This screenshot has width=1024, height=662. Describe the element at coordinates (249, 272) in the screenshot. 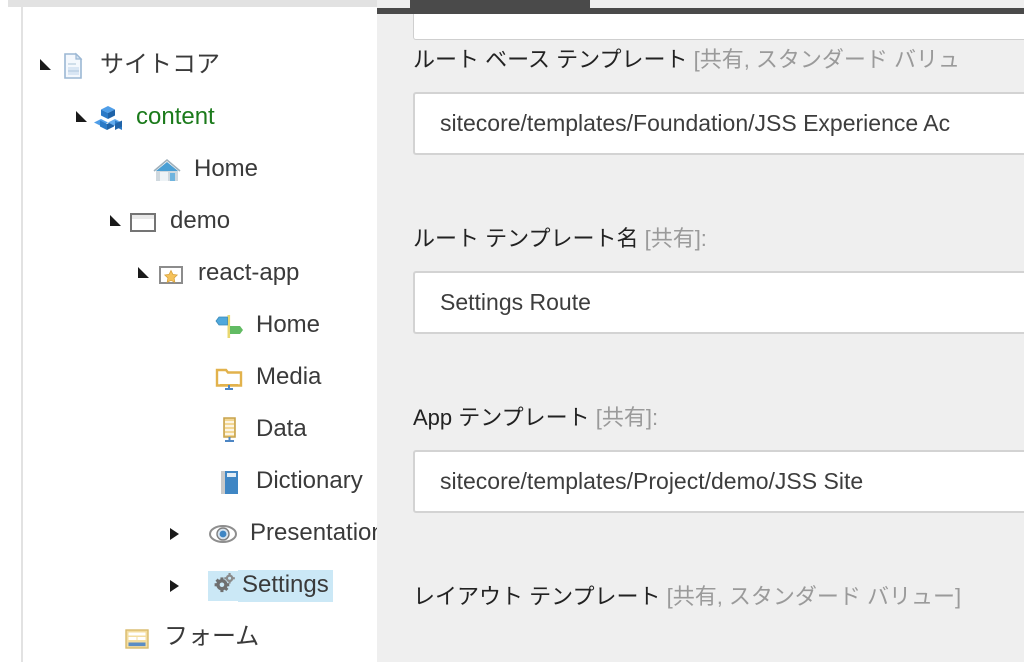

I see `tree-node-label: react-app` at that location.